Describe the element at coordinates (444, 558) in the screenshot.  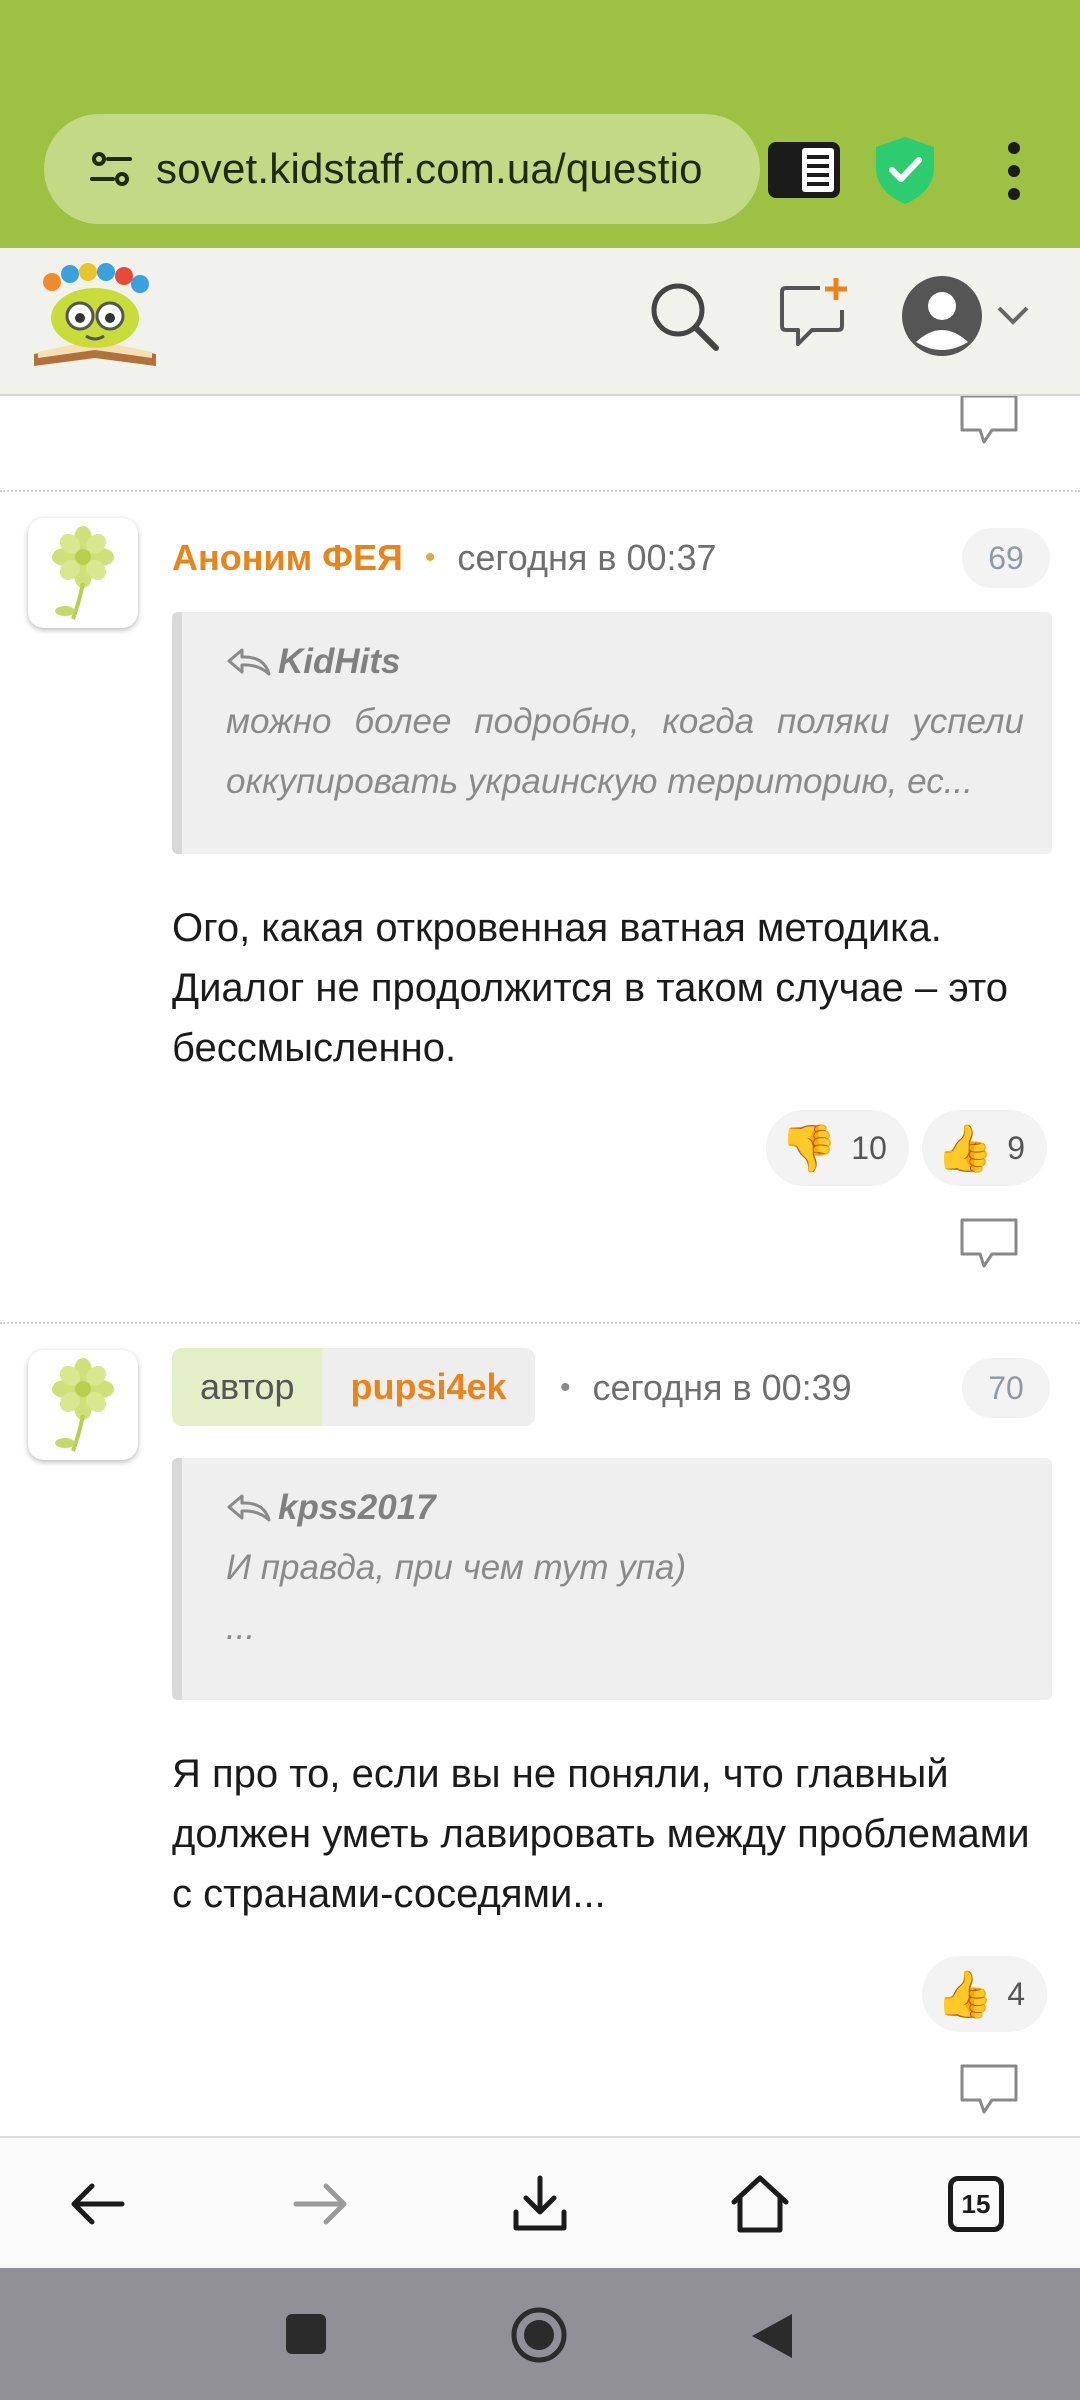
I see `post-meta: Аноним ФЕЯ • сегодня в 00:37` at that location.